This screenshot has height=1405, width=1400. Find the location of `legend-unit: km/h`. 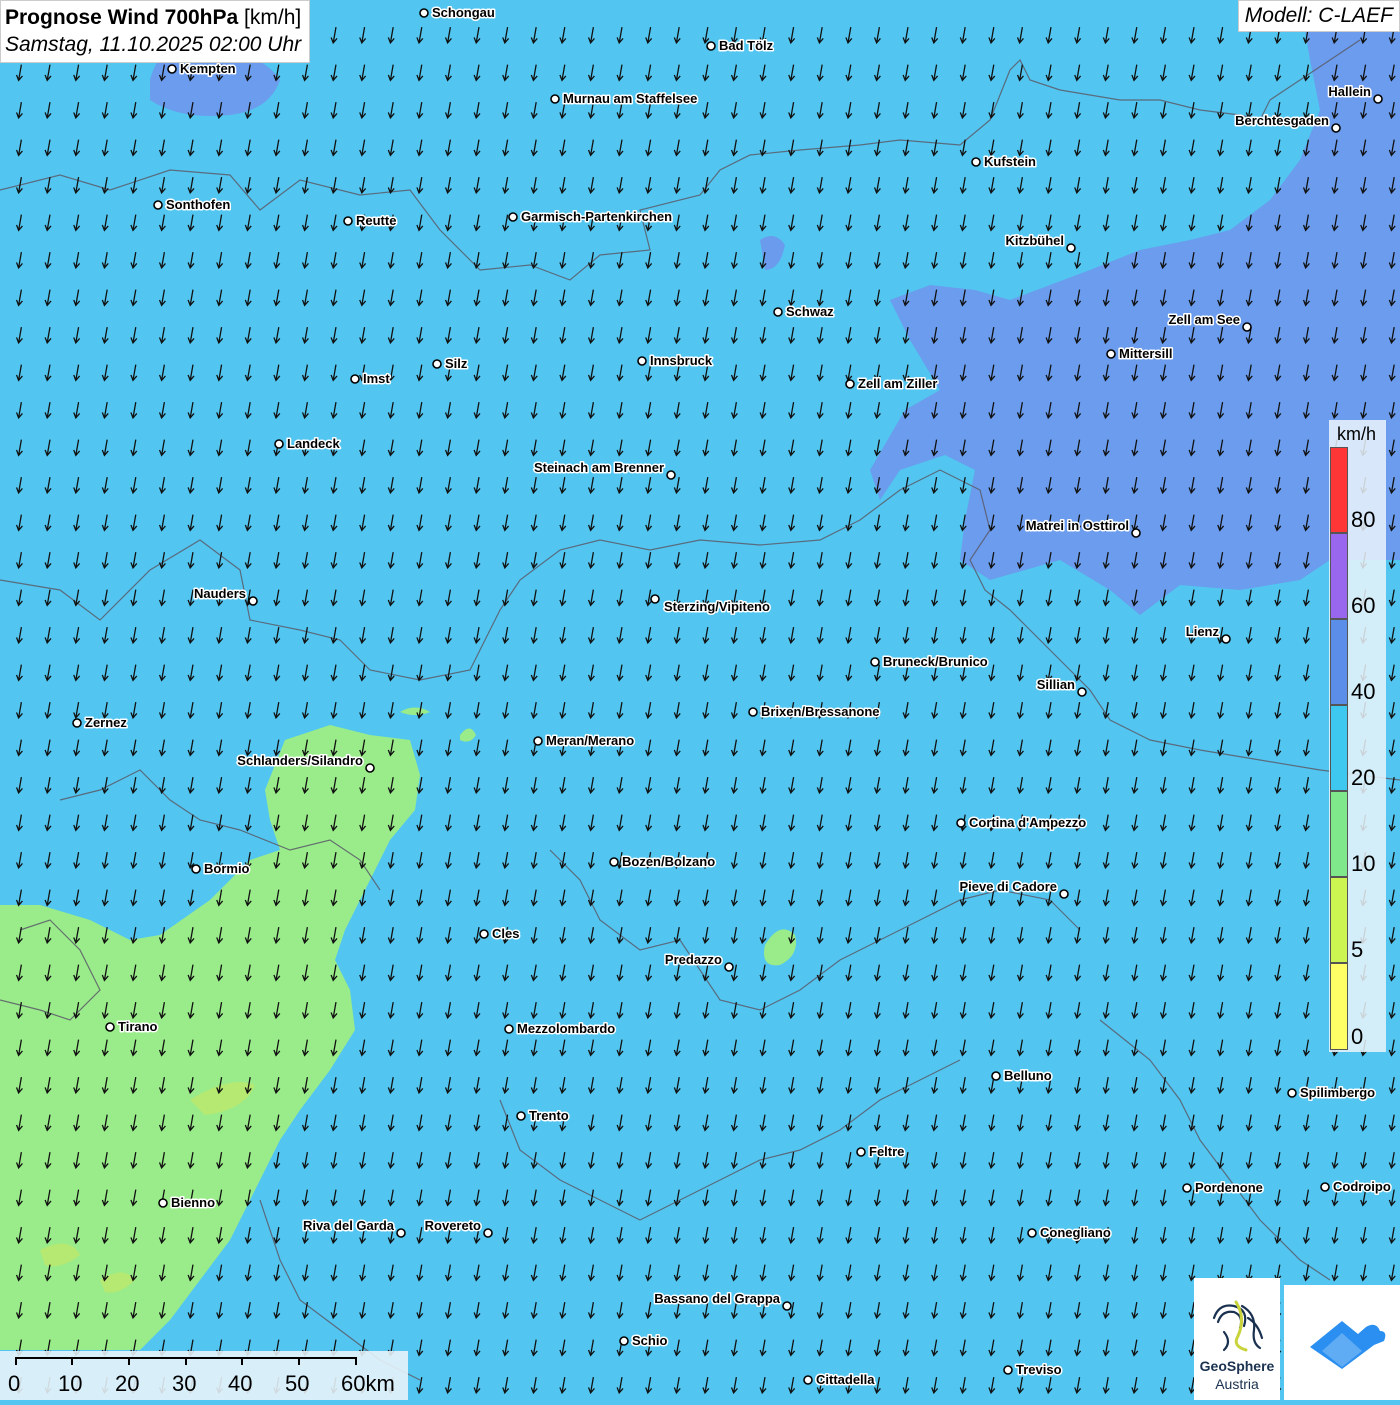

legend-unit: km/h is located at coordinates (1357, 434).